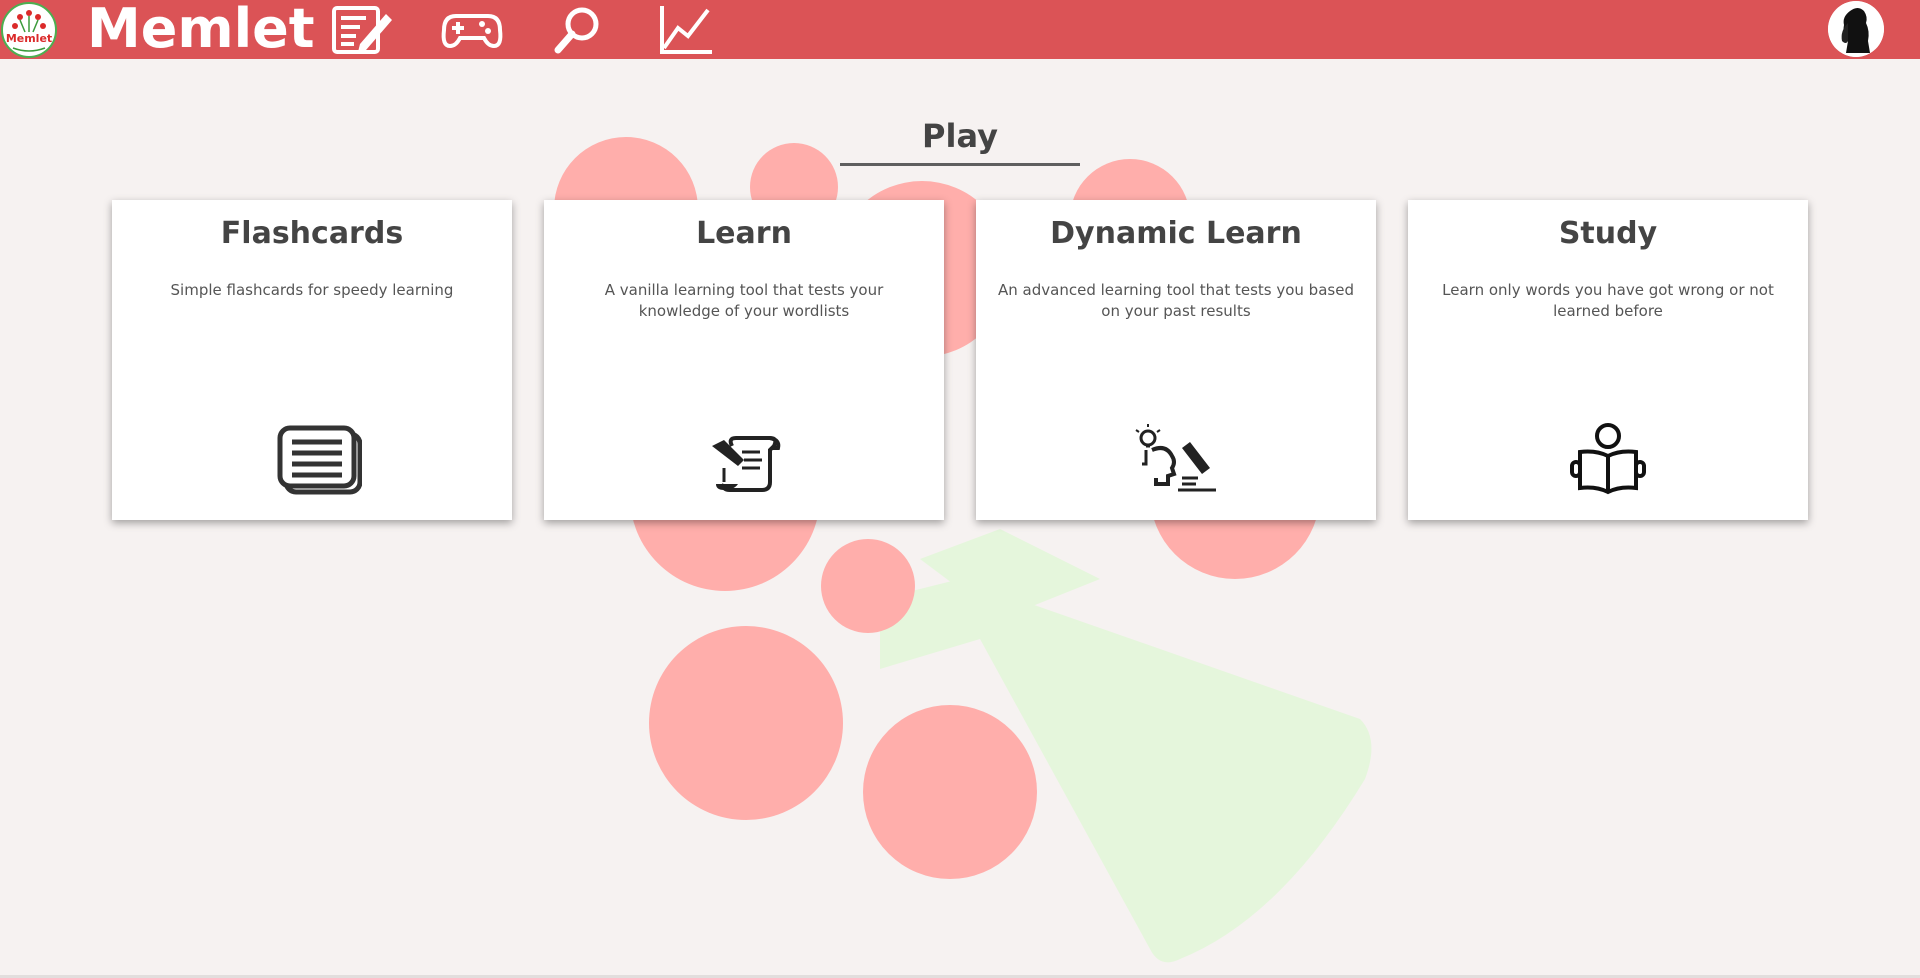 The height and width of the screenshot is (978, 1920). I want to click on memlet-logo: Memlet, so click(29, 30).